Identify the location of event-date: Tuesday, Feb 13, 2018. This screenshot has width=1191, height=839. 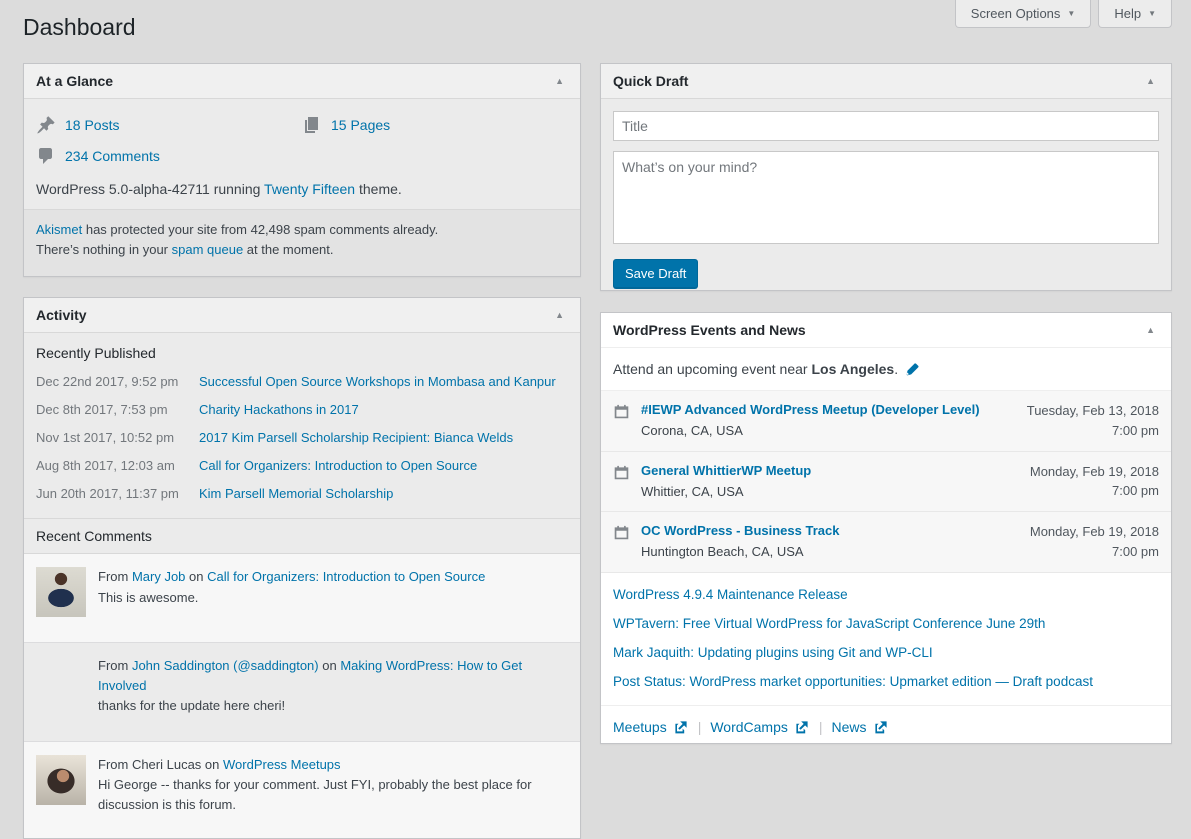
(1092, 410).